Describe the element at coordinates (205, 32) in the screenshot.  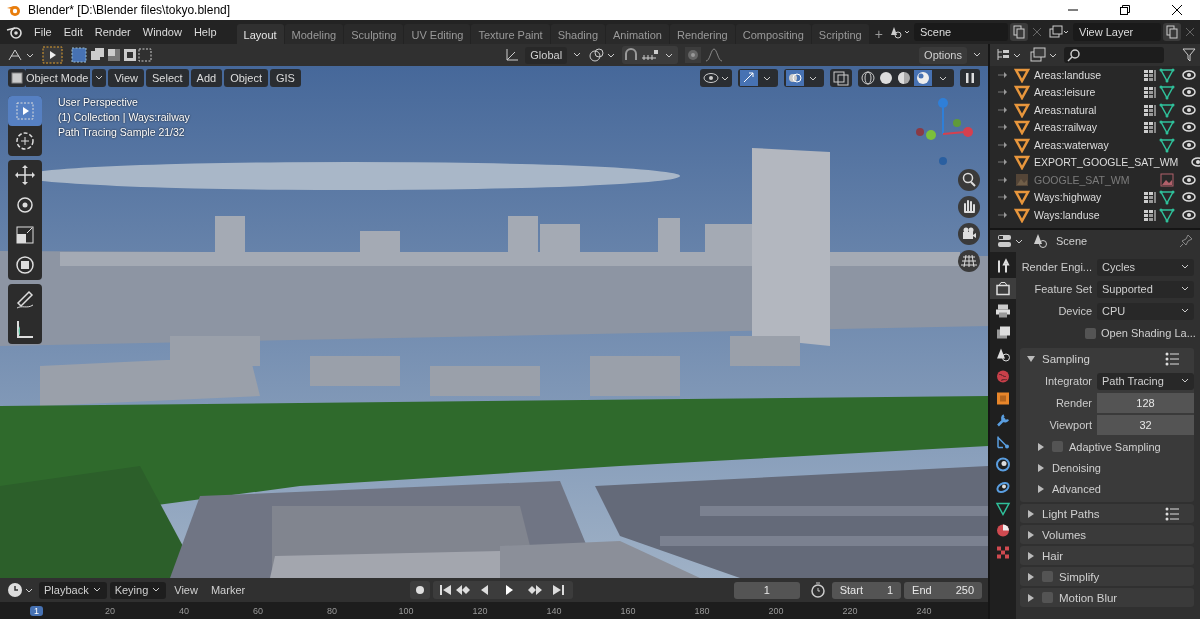
I see `menu-item: Help` at that location.